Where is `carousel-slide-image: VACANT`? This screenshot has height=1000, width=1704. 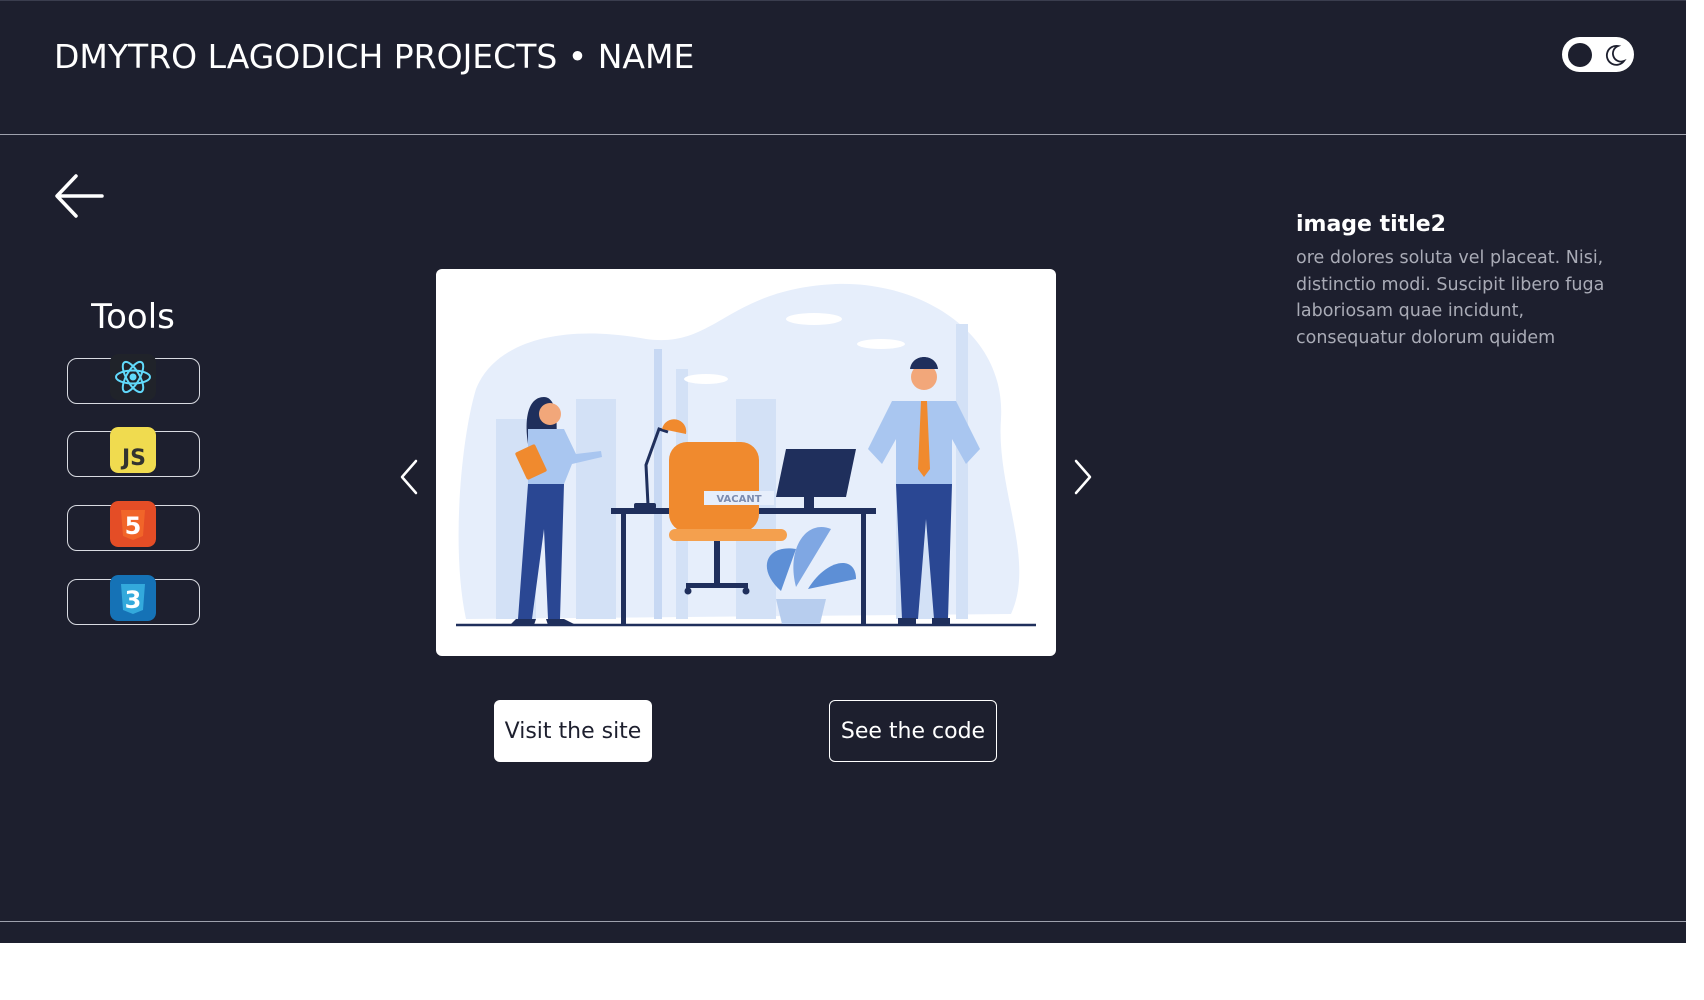 carousel-slide-image: VACANT is located at coordinates (746, 462).